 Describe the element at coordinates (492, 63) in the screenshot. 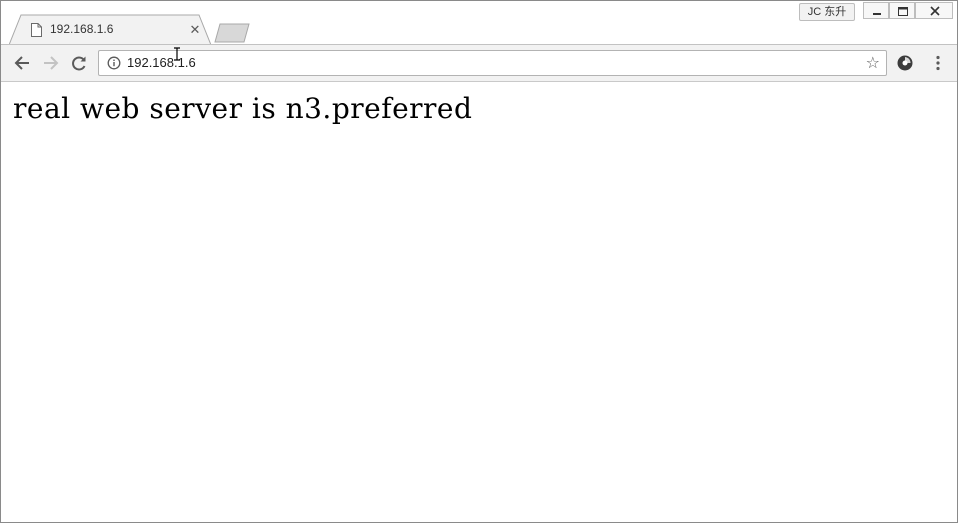

I see `address-bar: 192.168.1.6 ☆` at that location.